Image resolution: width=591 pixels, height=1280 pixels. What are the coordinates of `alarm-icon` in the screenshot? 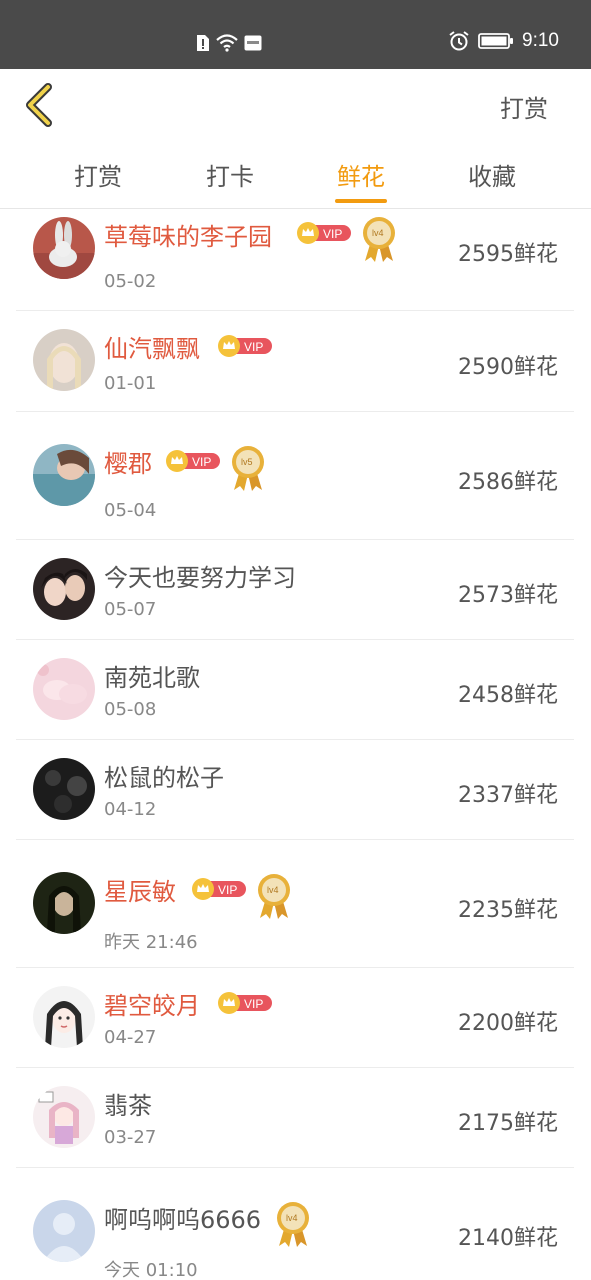 It's located at (459, 41).